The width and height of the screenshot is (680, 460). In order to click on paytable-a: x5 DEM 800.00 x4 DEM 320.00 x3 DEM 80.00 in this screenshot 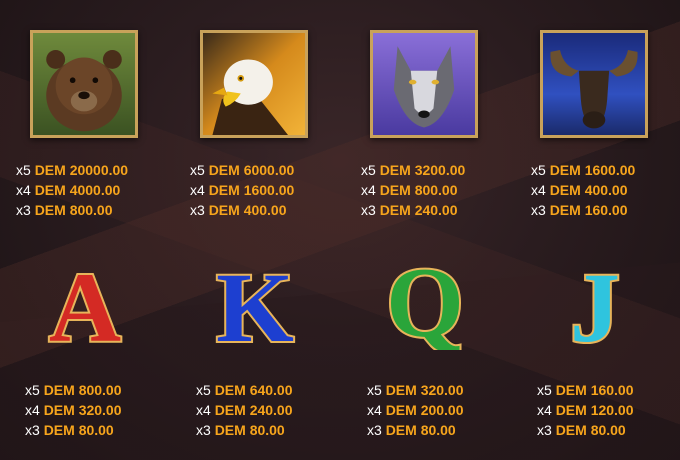, I will do `click(73, 410)`.